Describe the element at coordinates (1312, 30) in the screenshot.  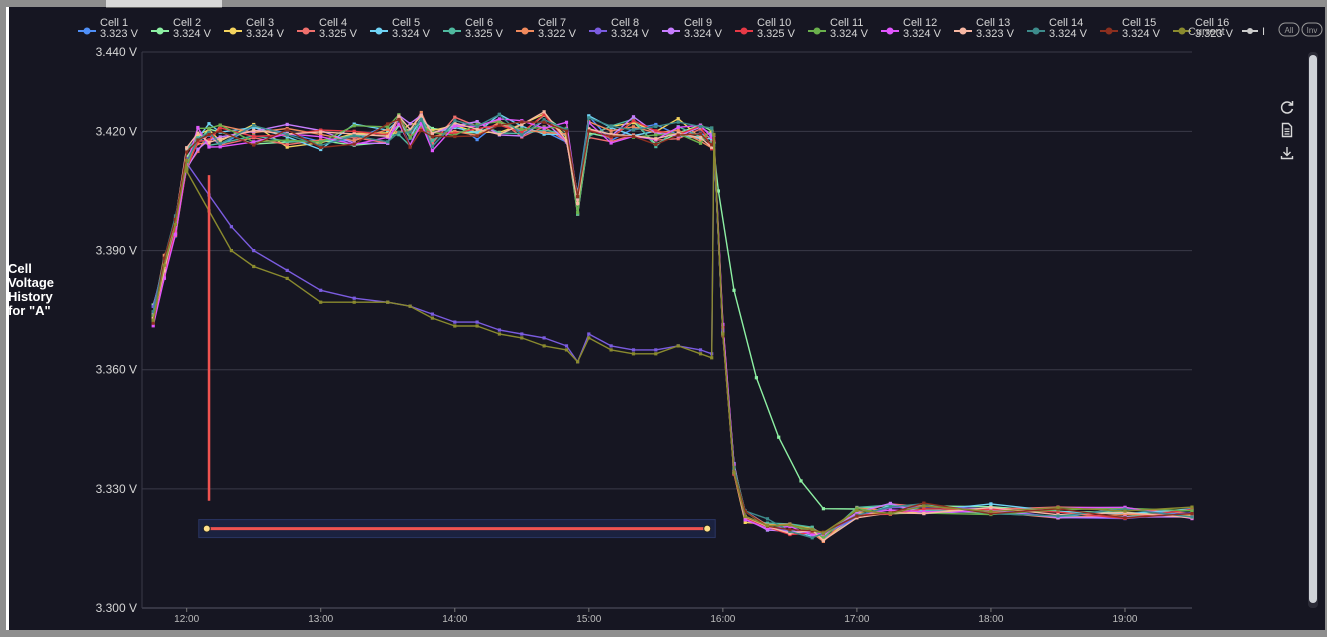
I see `toggle-inv-label: Inv` at that location.